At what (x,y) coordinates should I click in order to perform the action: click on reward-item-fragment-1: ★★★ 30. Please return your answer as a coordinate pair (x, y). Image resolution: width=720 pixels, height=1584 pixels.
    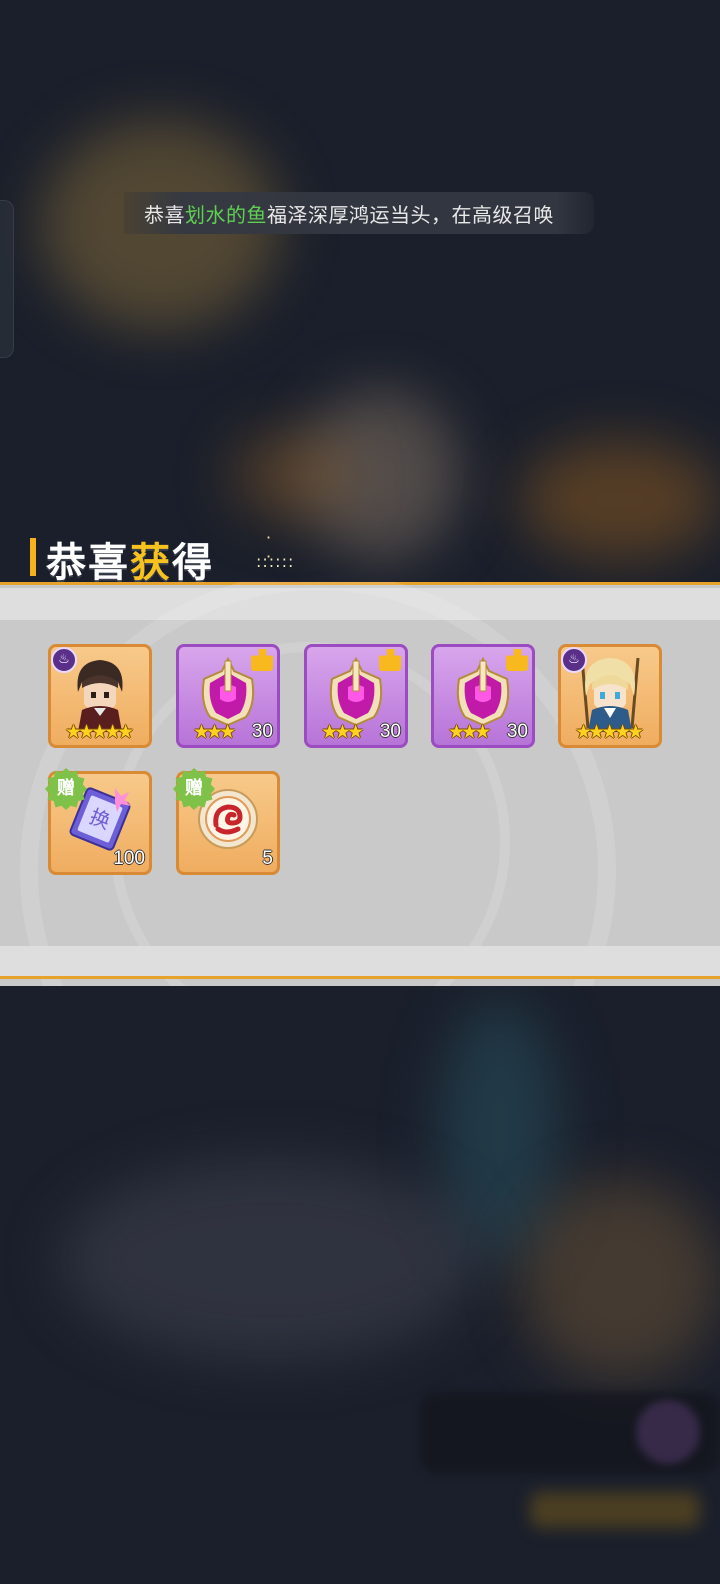
    Looking at the image, I should click on (228, 696).